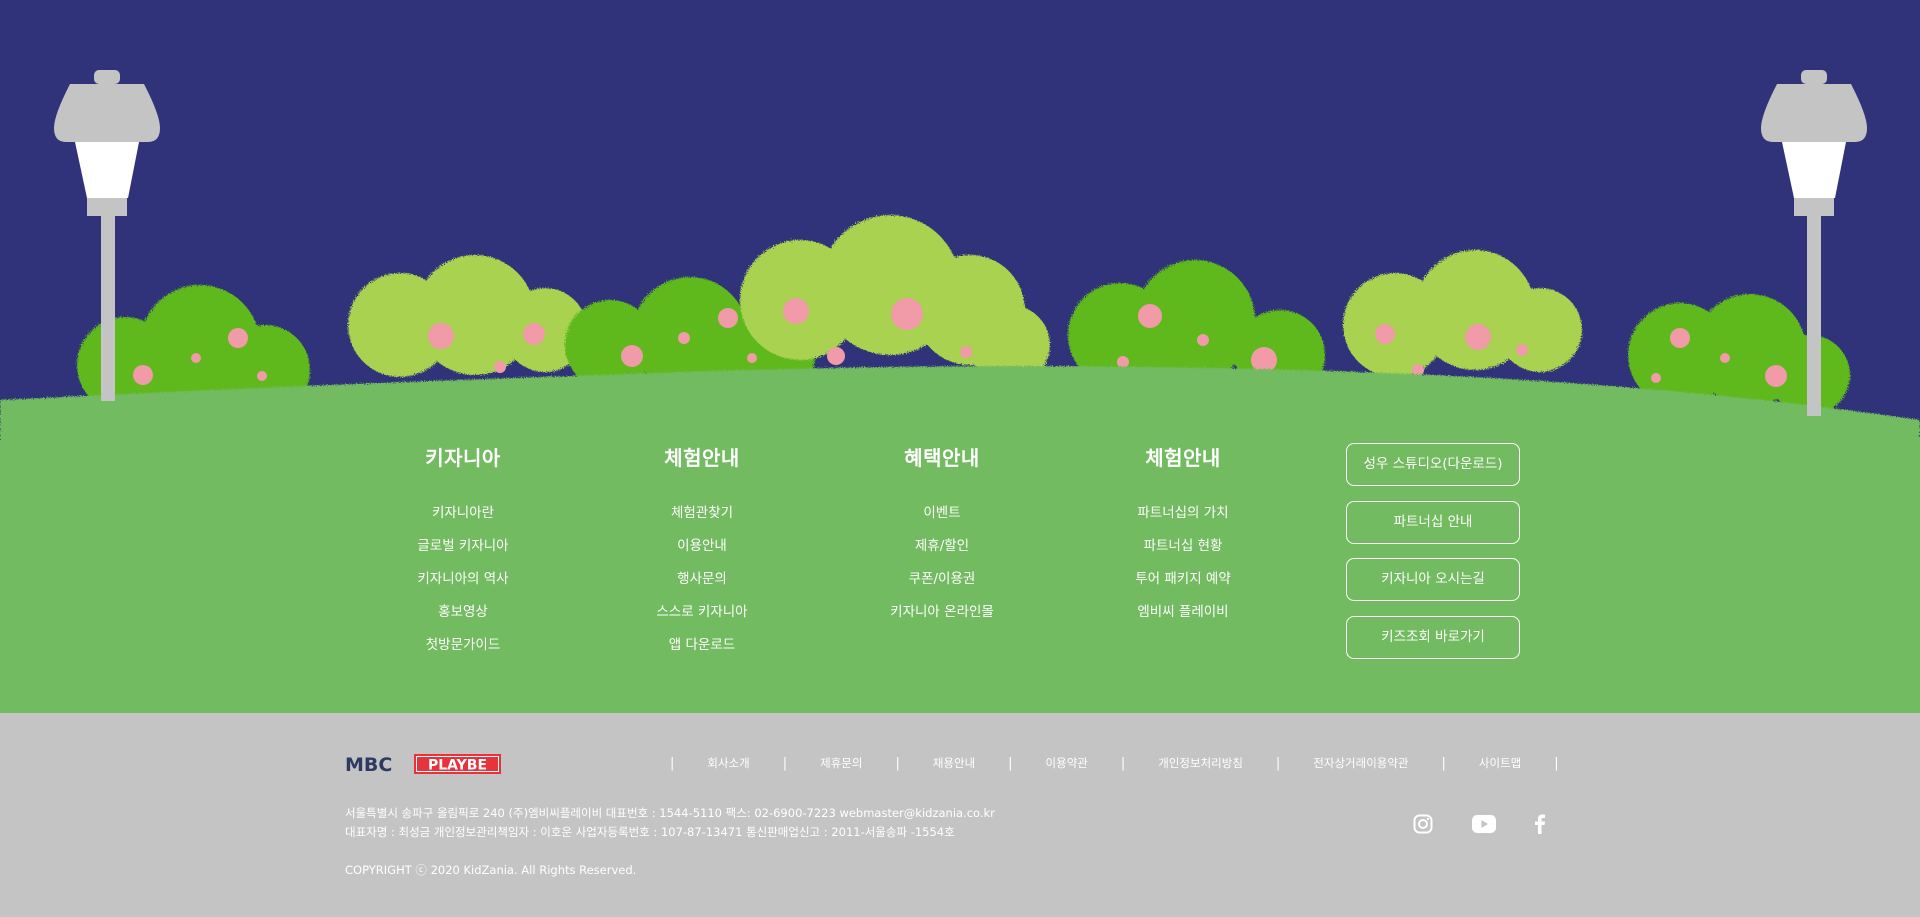 Image resolution: width=1920 pixels, height=917 pixels. Describe the element at coordinates (728, 763) in the screenshot. I see `footer-link-company: 회사소개` at that location.